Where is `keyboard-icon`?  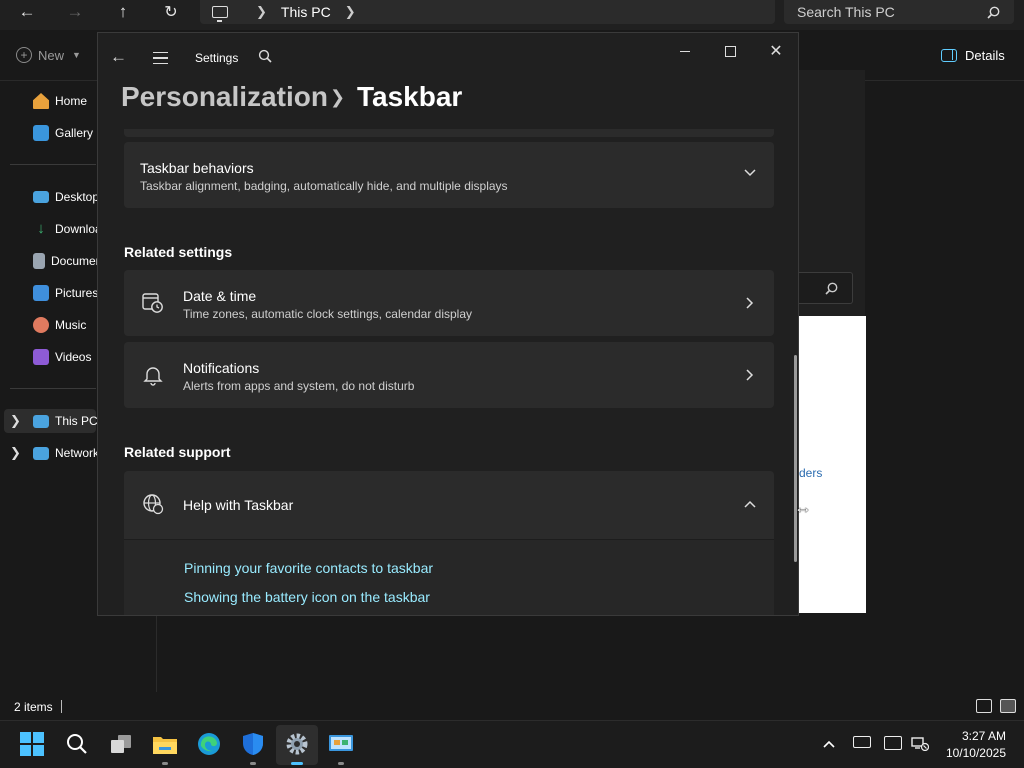
keyboard-icon is located at coordinates (862, 742).